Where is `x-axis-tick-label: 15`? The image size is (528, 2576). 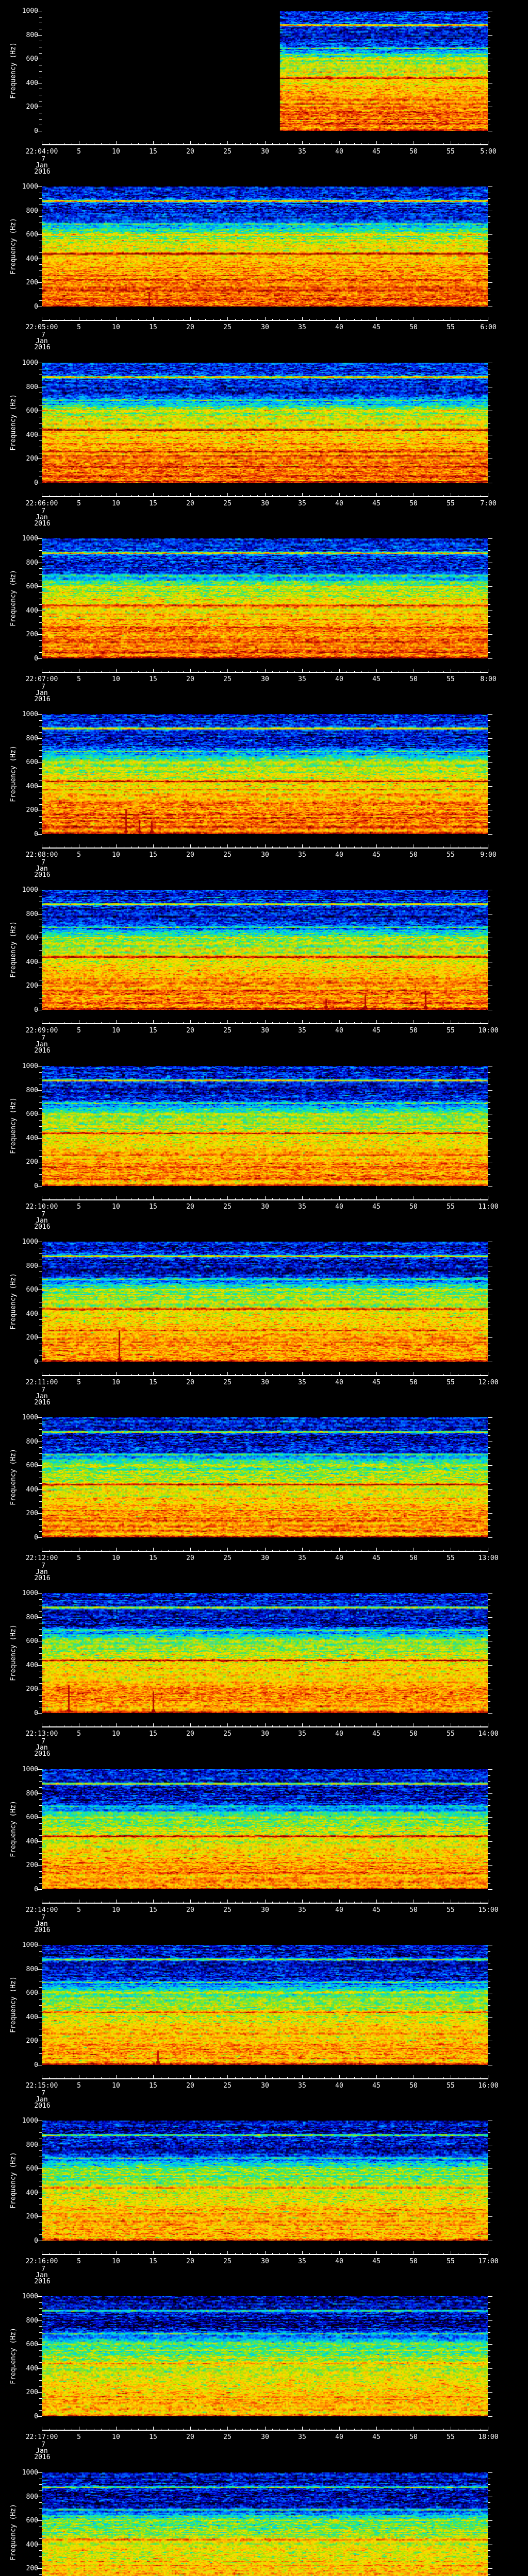 x-axis-tick-label: 15 is located at coordinates (153, 1382).